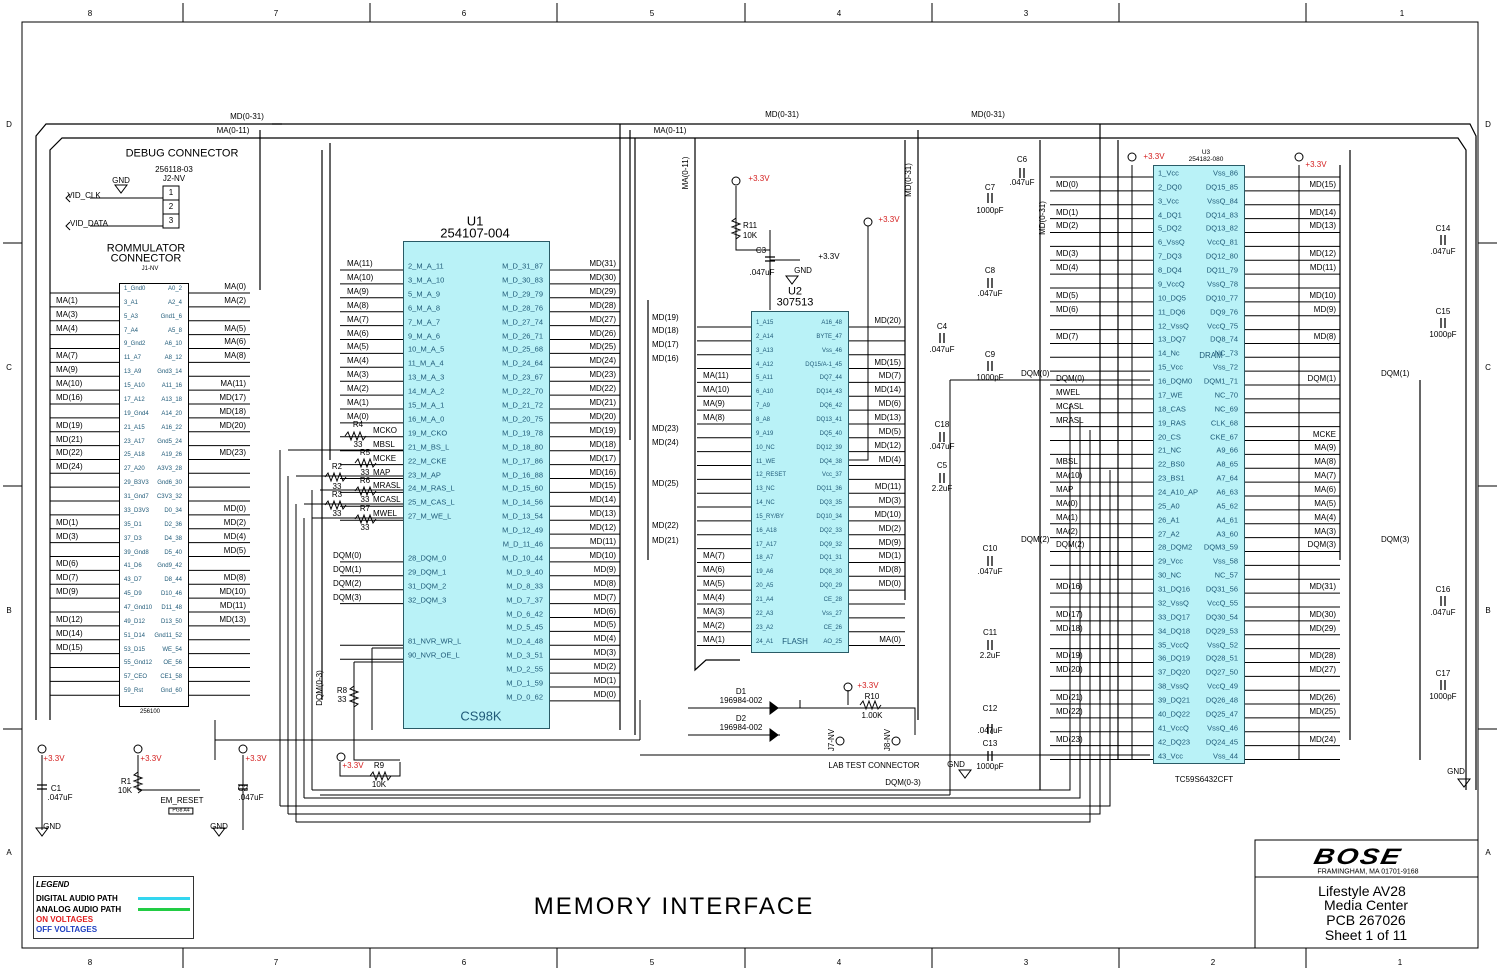 The height and width of the screenshot is (971, 1500). I want to click on r6-ref: R6, so click(365, 480).